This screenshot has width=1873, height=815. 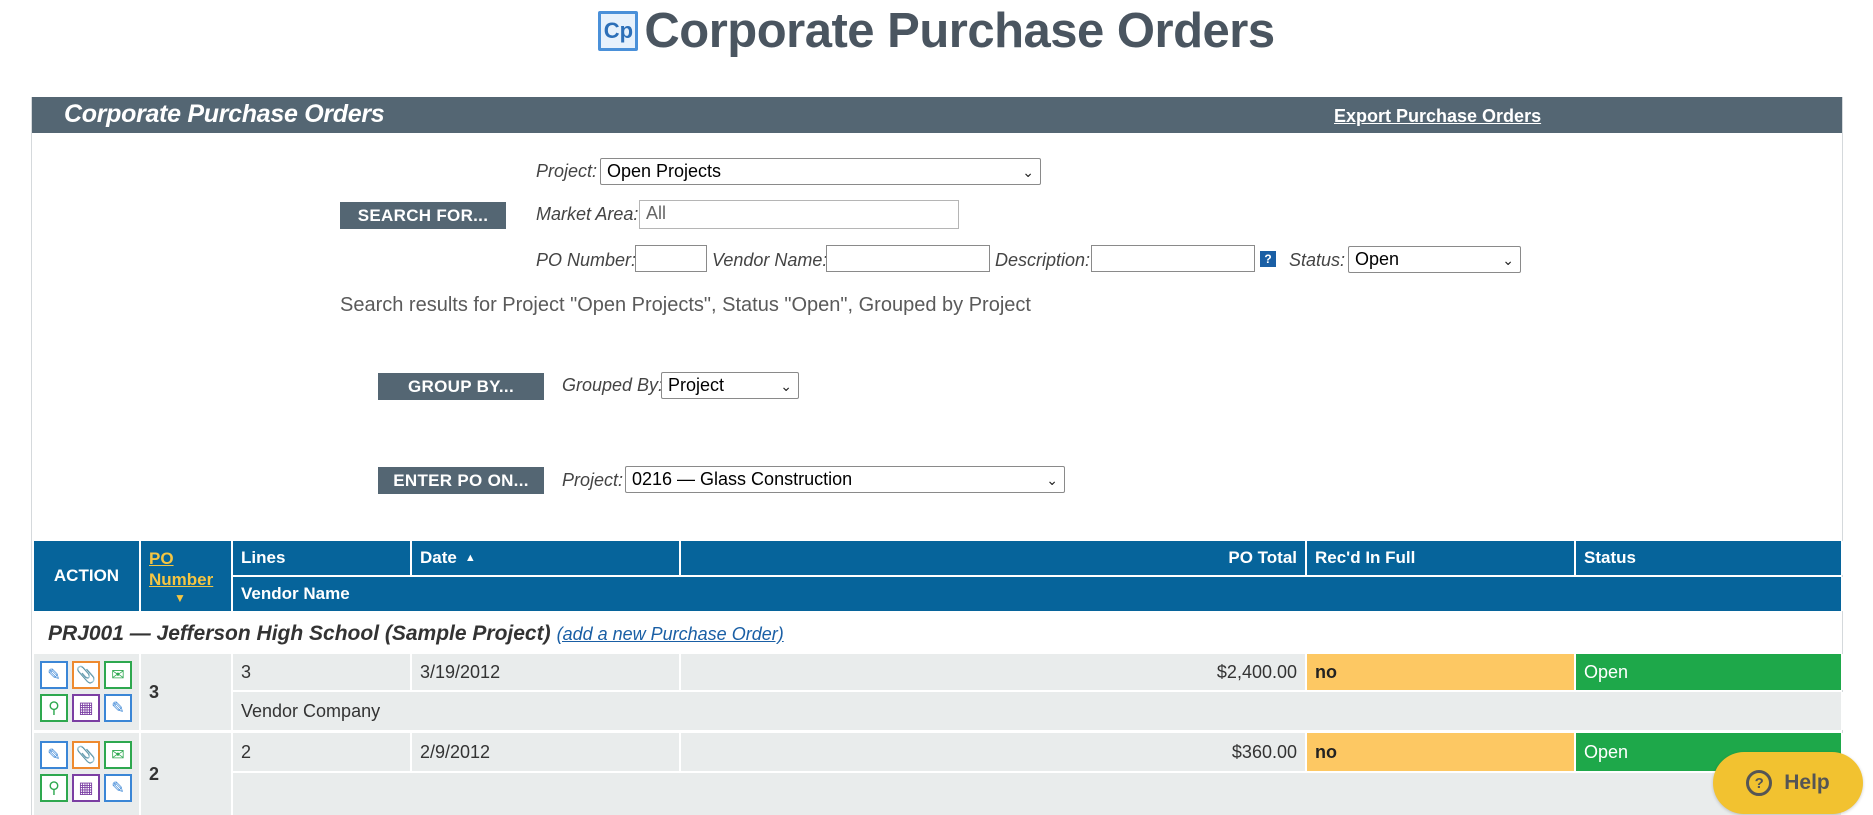 I want to click on col-header-recd-in-full: Rec'd In Full, so click(x=1441, y=558).